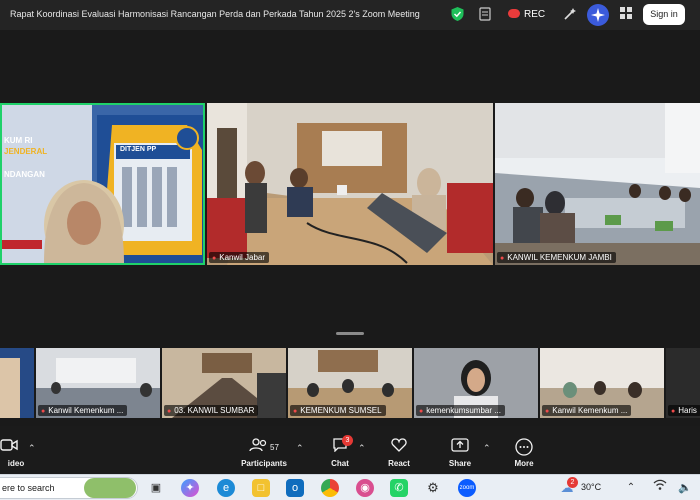  Describe the element at coordinates (399, 488) in the screenshot. I see `whatsapp-icon: ✆` at that location.